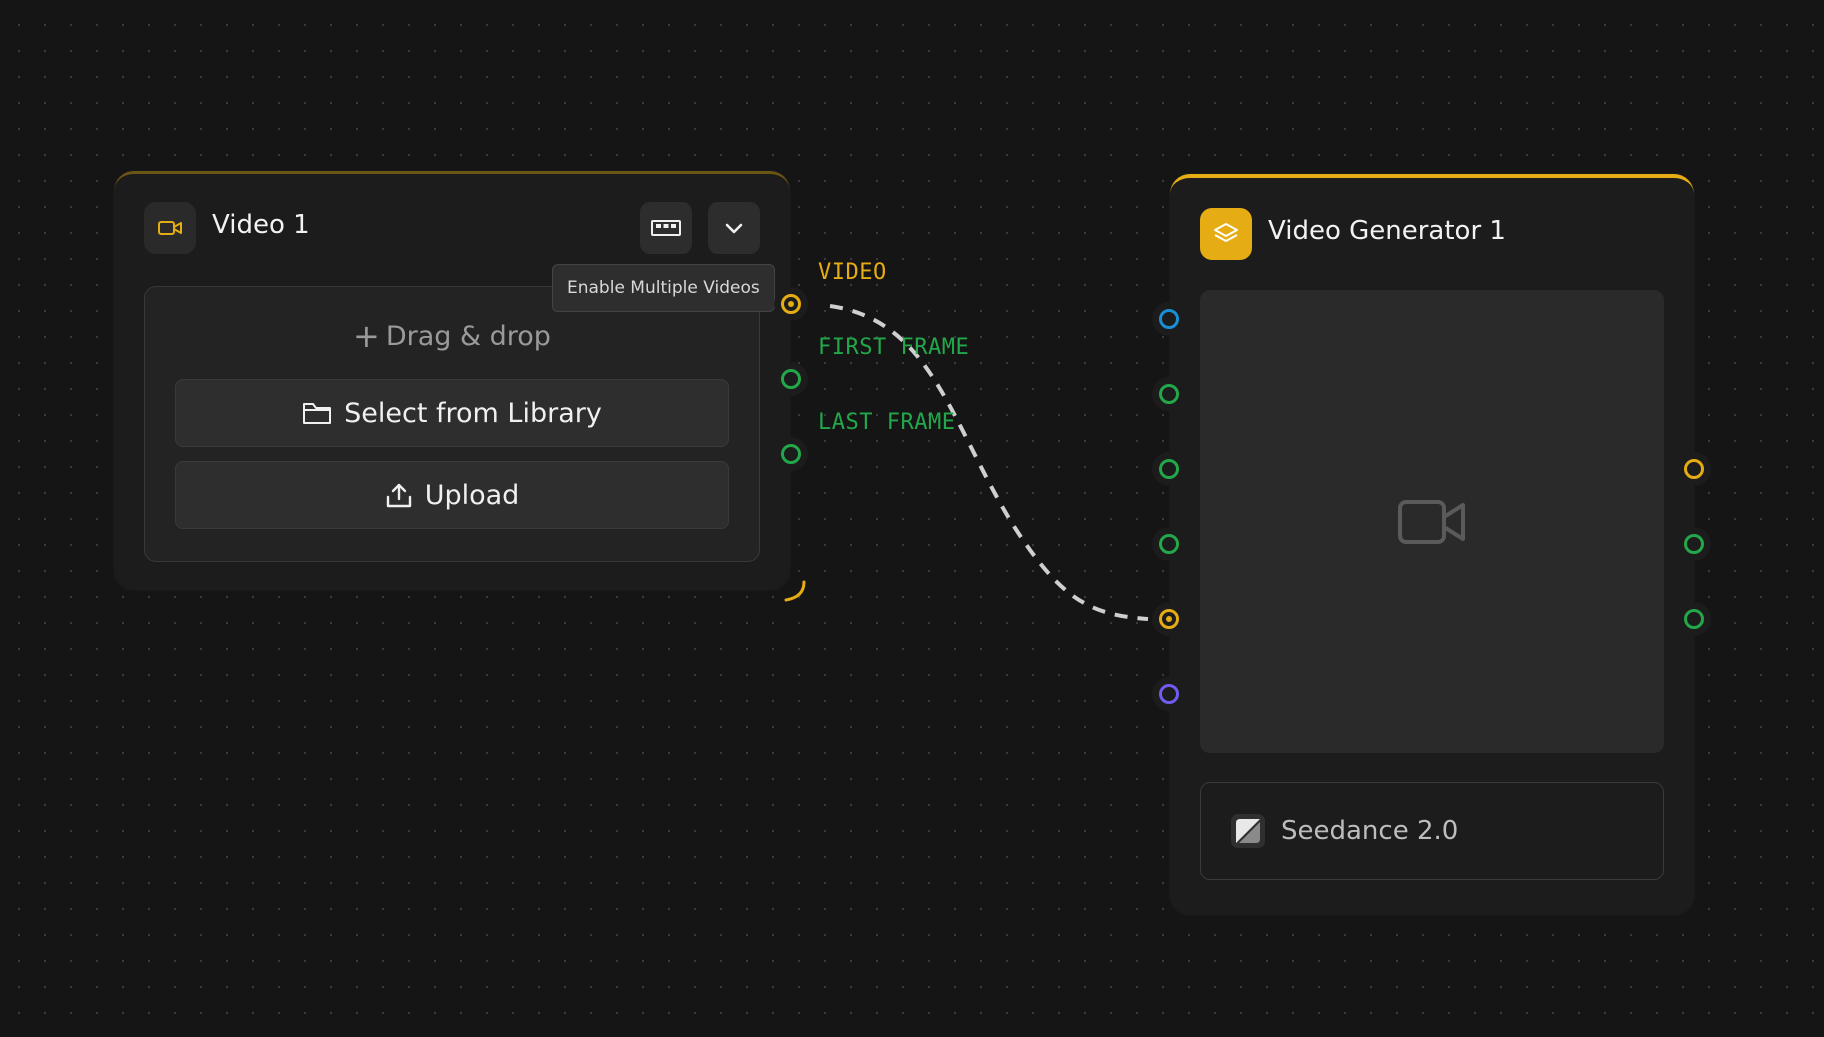 The image size is (1824, 1037). I want to click on tooltip: Enable Multiple Videos, so click(663, 288).